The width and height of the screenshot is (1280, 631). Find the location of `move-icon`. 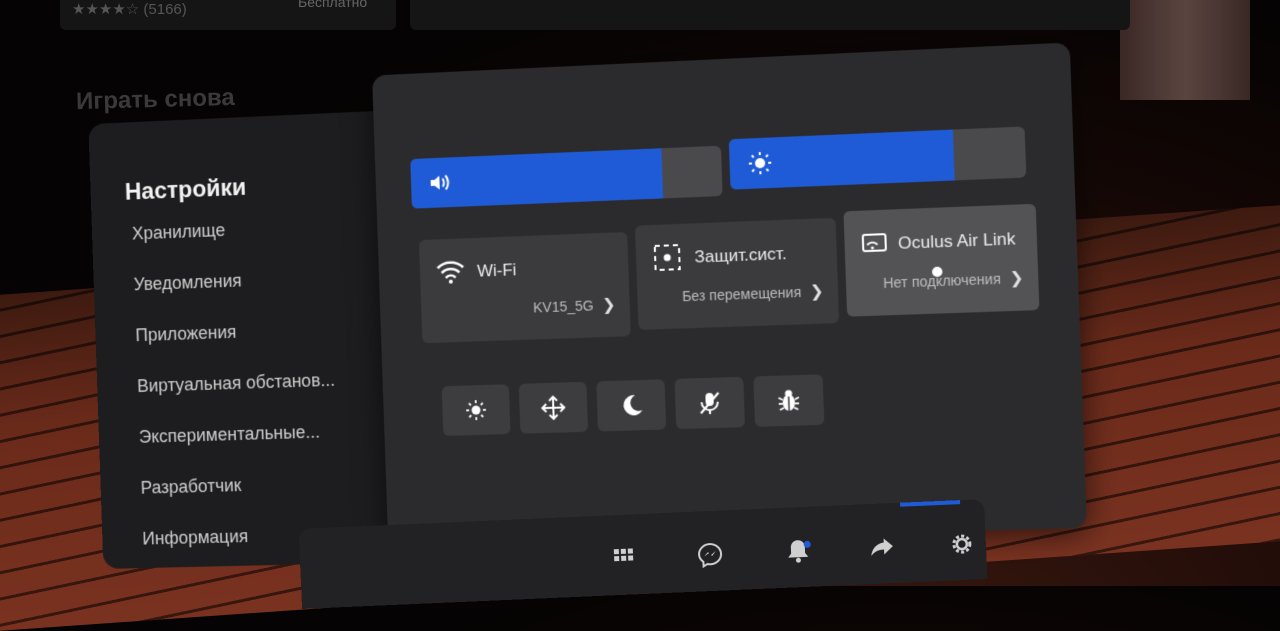

move-icon is located at coordinates (553, 407).